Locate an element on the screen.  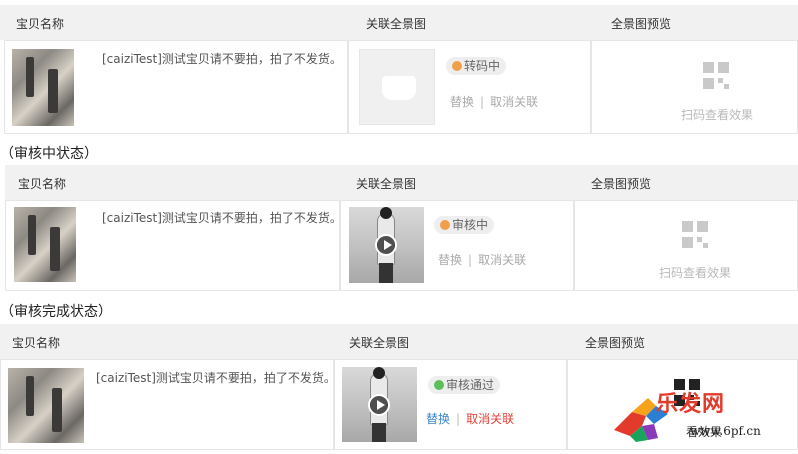
watermark: 乐发网 www.6pf.cn is located at coordinates (705, 415).